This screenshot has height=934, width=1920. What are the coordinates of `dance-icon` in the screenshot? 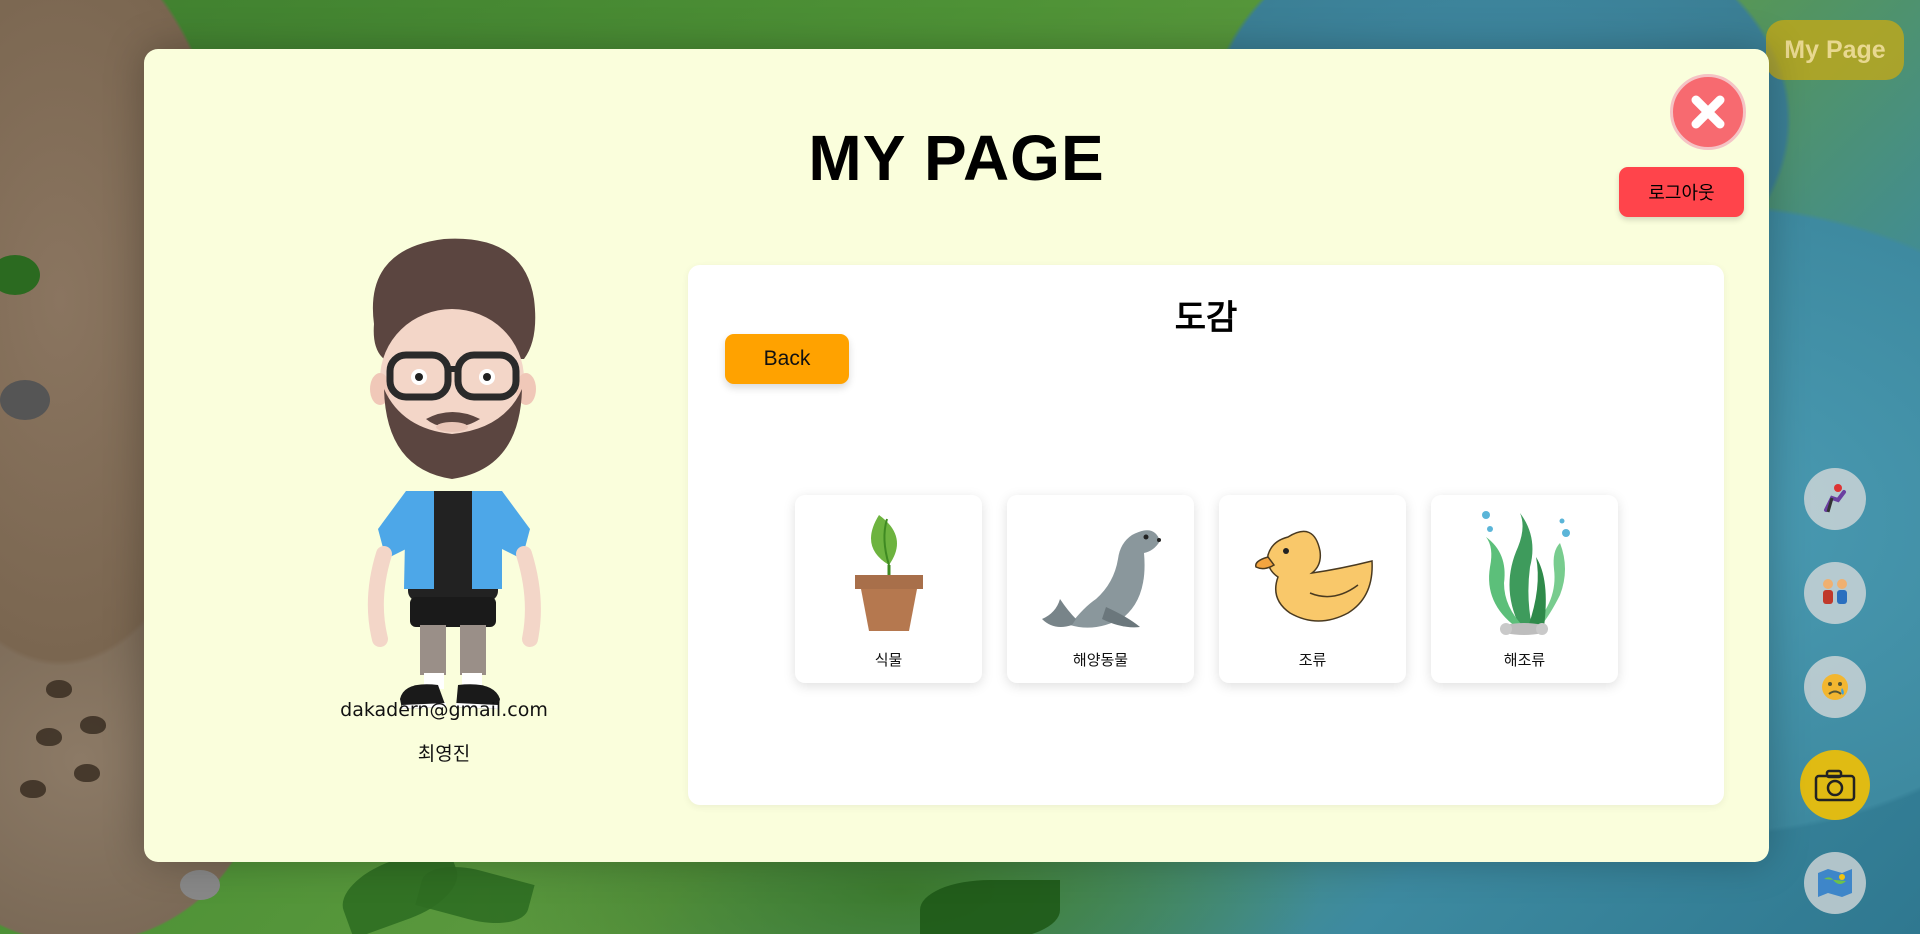 It's located at (1835, 499).